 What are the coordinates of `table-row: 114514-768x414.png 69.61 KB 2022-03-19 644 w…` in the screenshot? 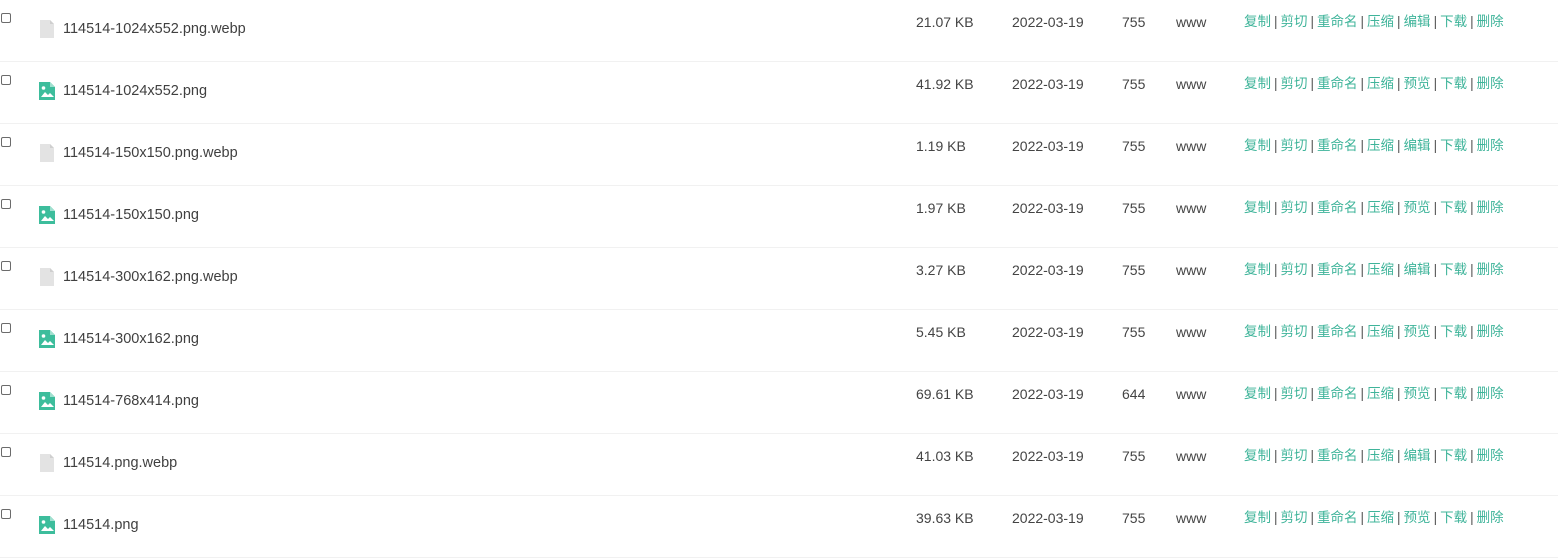 It's located at (779, 403).